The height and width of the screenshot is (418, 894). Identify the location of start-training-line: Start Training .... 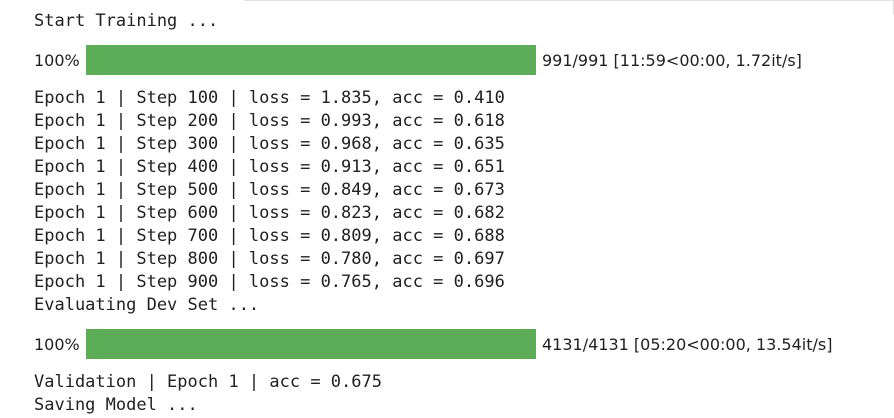
(126, 21).